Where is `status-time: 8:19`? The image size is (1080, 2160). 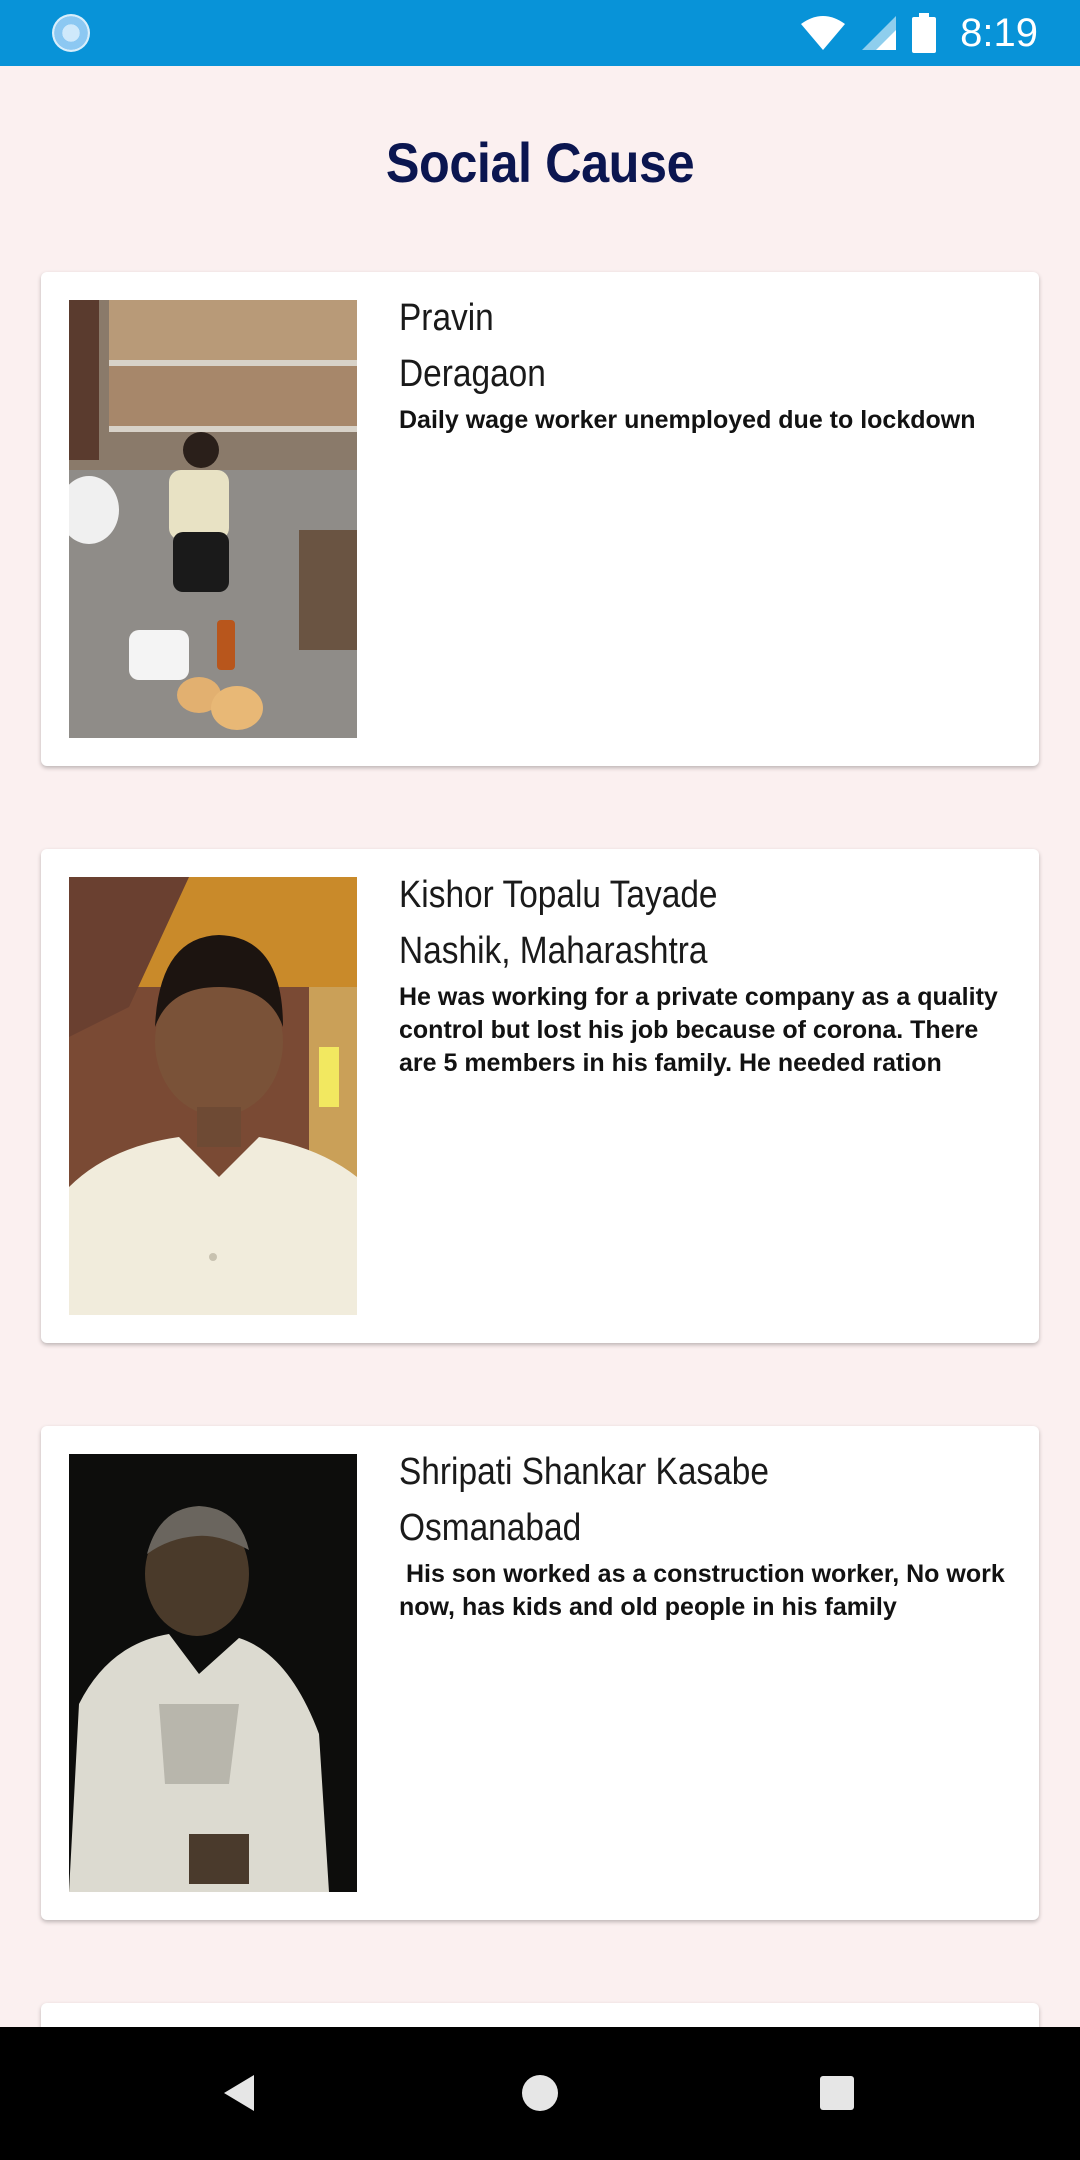
status-time: 8:19 is located at coordinates (999, 32).